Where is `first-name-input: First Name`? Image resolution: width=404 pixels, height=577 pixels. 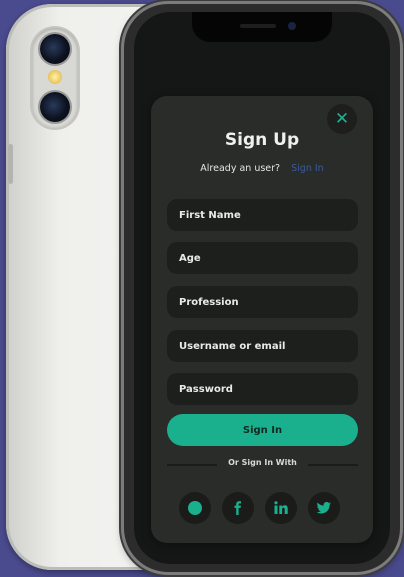 first-name-input: First Name is located at coordinates (262, 215).